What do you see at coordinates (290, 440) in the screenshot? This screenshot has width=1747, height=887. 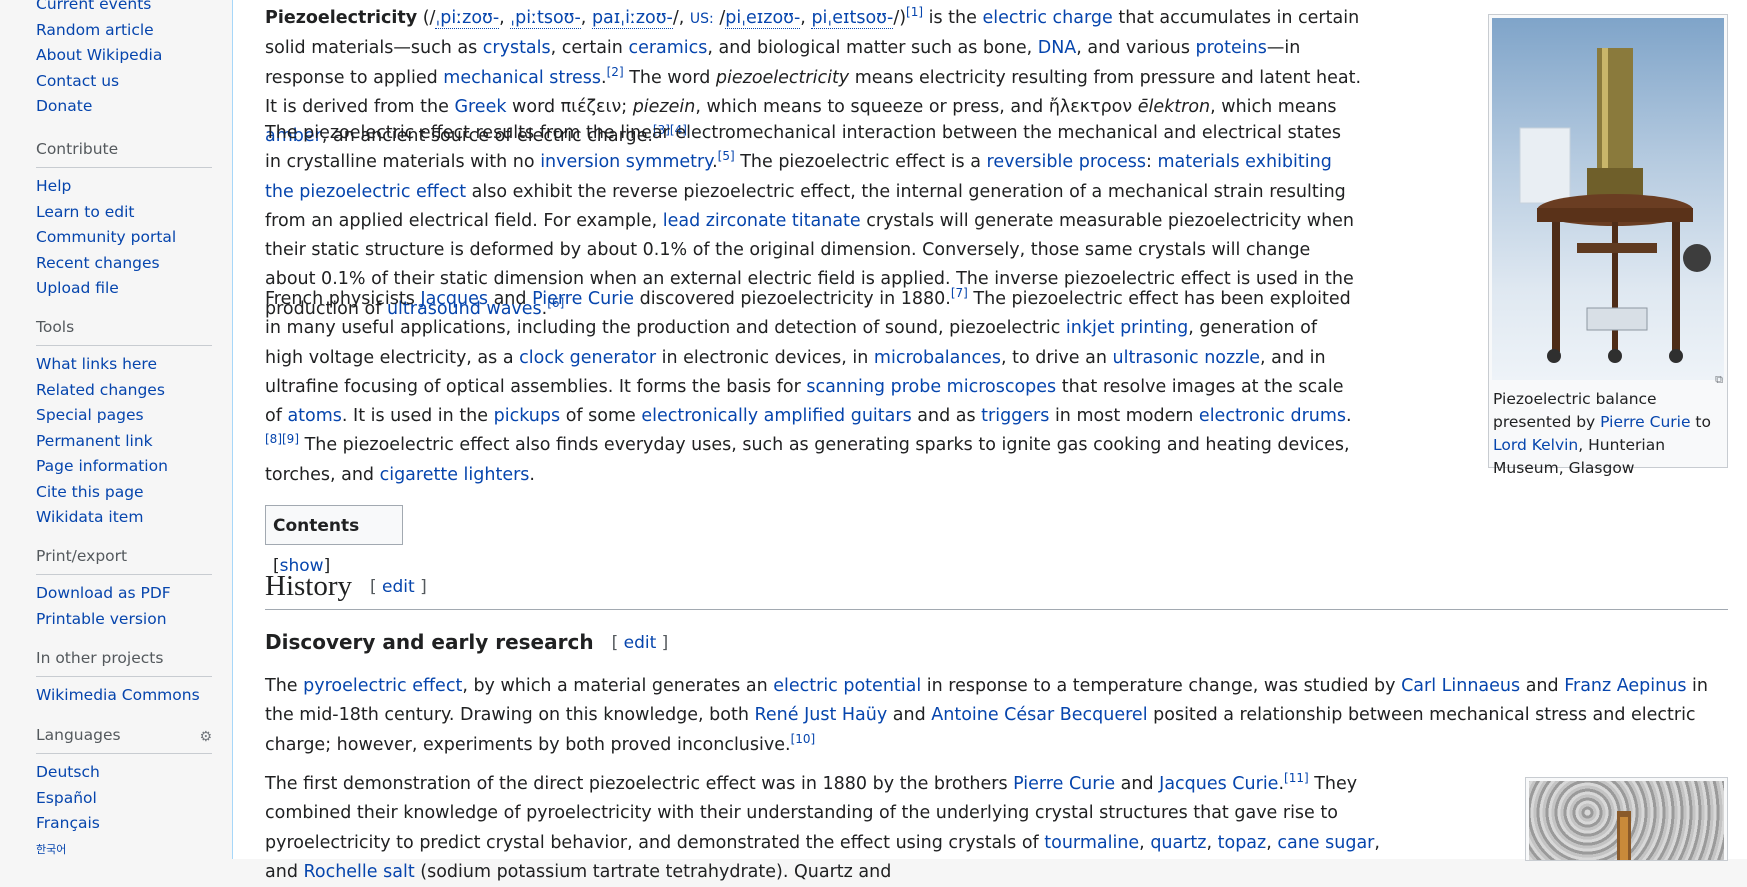 I see `reference-9: [9]` at bounding box center [290, 440].